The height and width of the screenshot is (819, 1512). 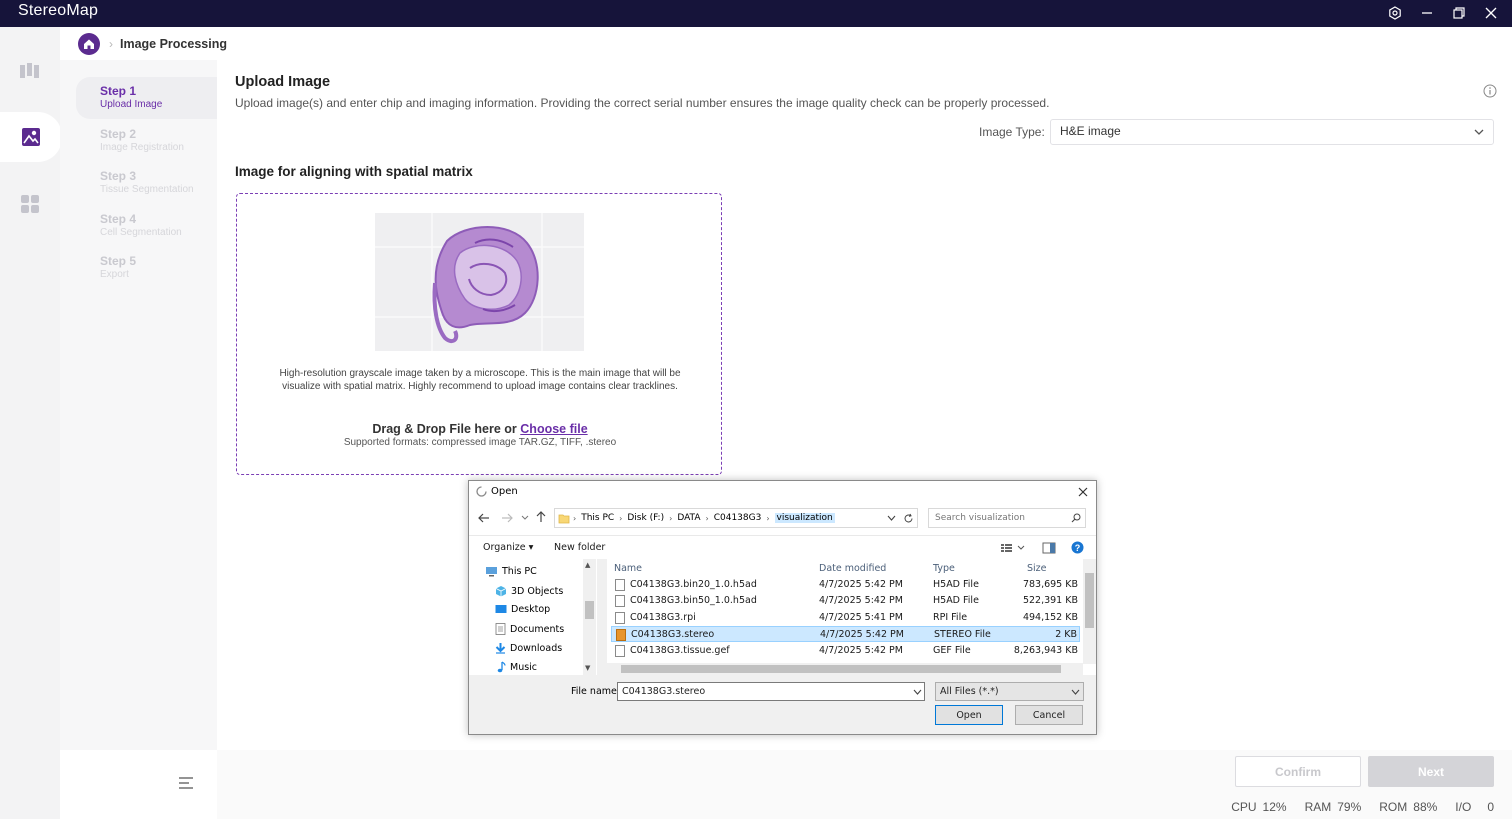 I want to click on image-type-value: H&E image, so click(x=1090, y=131).